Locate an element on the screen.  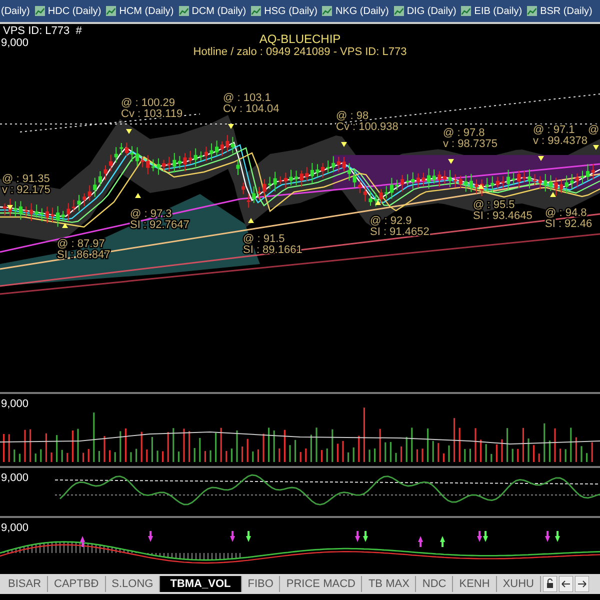
lock-icon is located at coordinates (549, 584).